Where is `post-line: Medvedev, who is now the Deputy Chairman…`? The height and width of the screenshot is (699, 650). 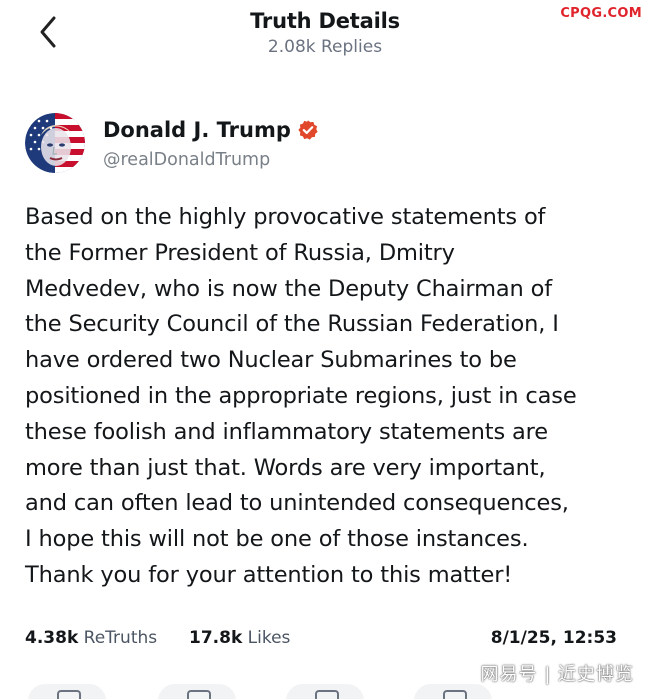
post-line: Medvedev, who is now the Deputy Chairman… is located at coordinates (289, 288).